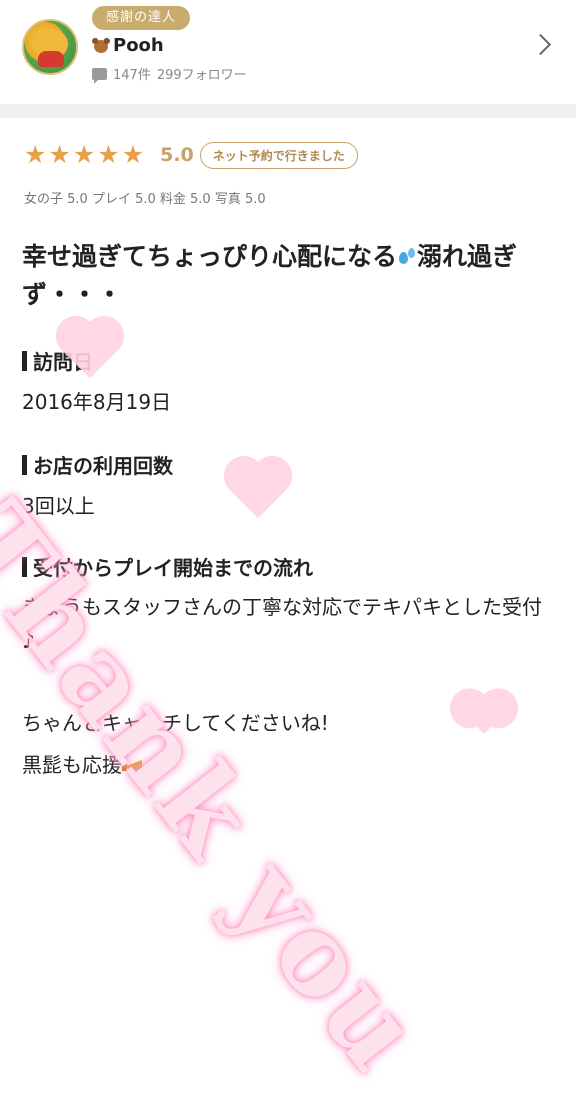  I want to click on review-title: 幸せ過ぎてちょっぴり心配になる 溺れ過ぎず・・・, so click(287, 276).